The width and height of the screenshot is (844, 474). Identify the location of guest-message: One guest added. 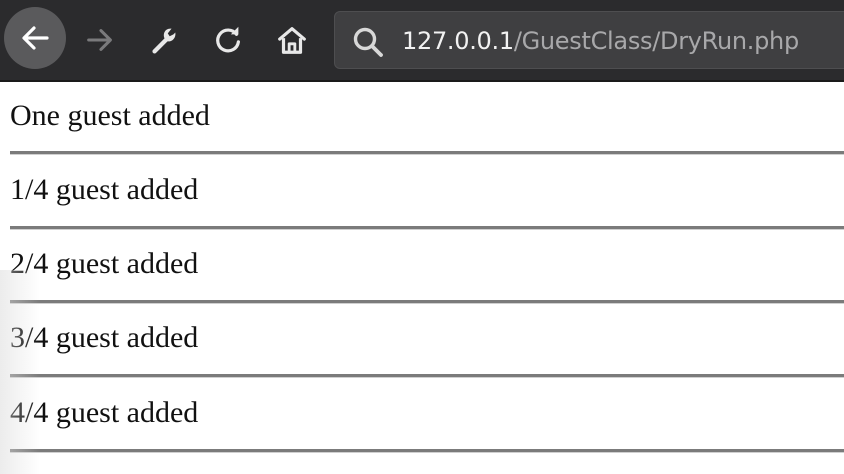
(110, 115).